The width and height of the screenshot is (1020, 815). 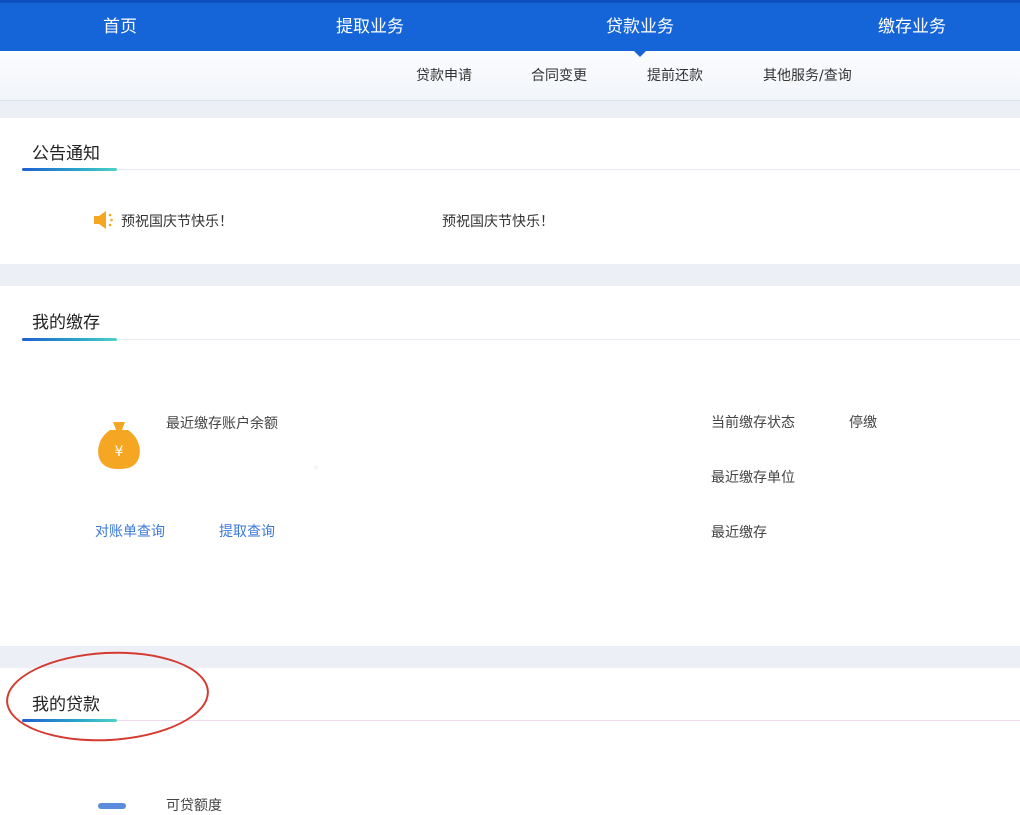 What do you see at coordinates (739, 533) in the screenshot?
I see `latest-deposit-label: 最近缴存` at bounding box center [739, 533].